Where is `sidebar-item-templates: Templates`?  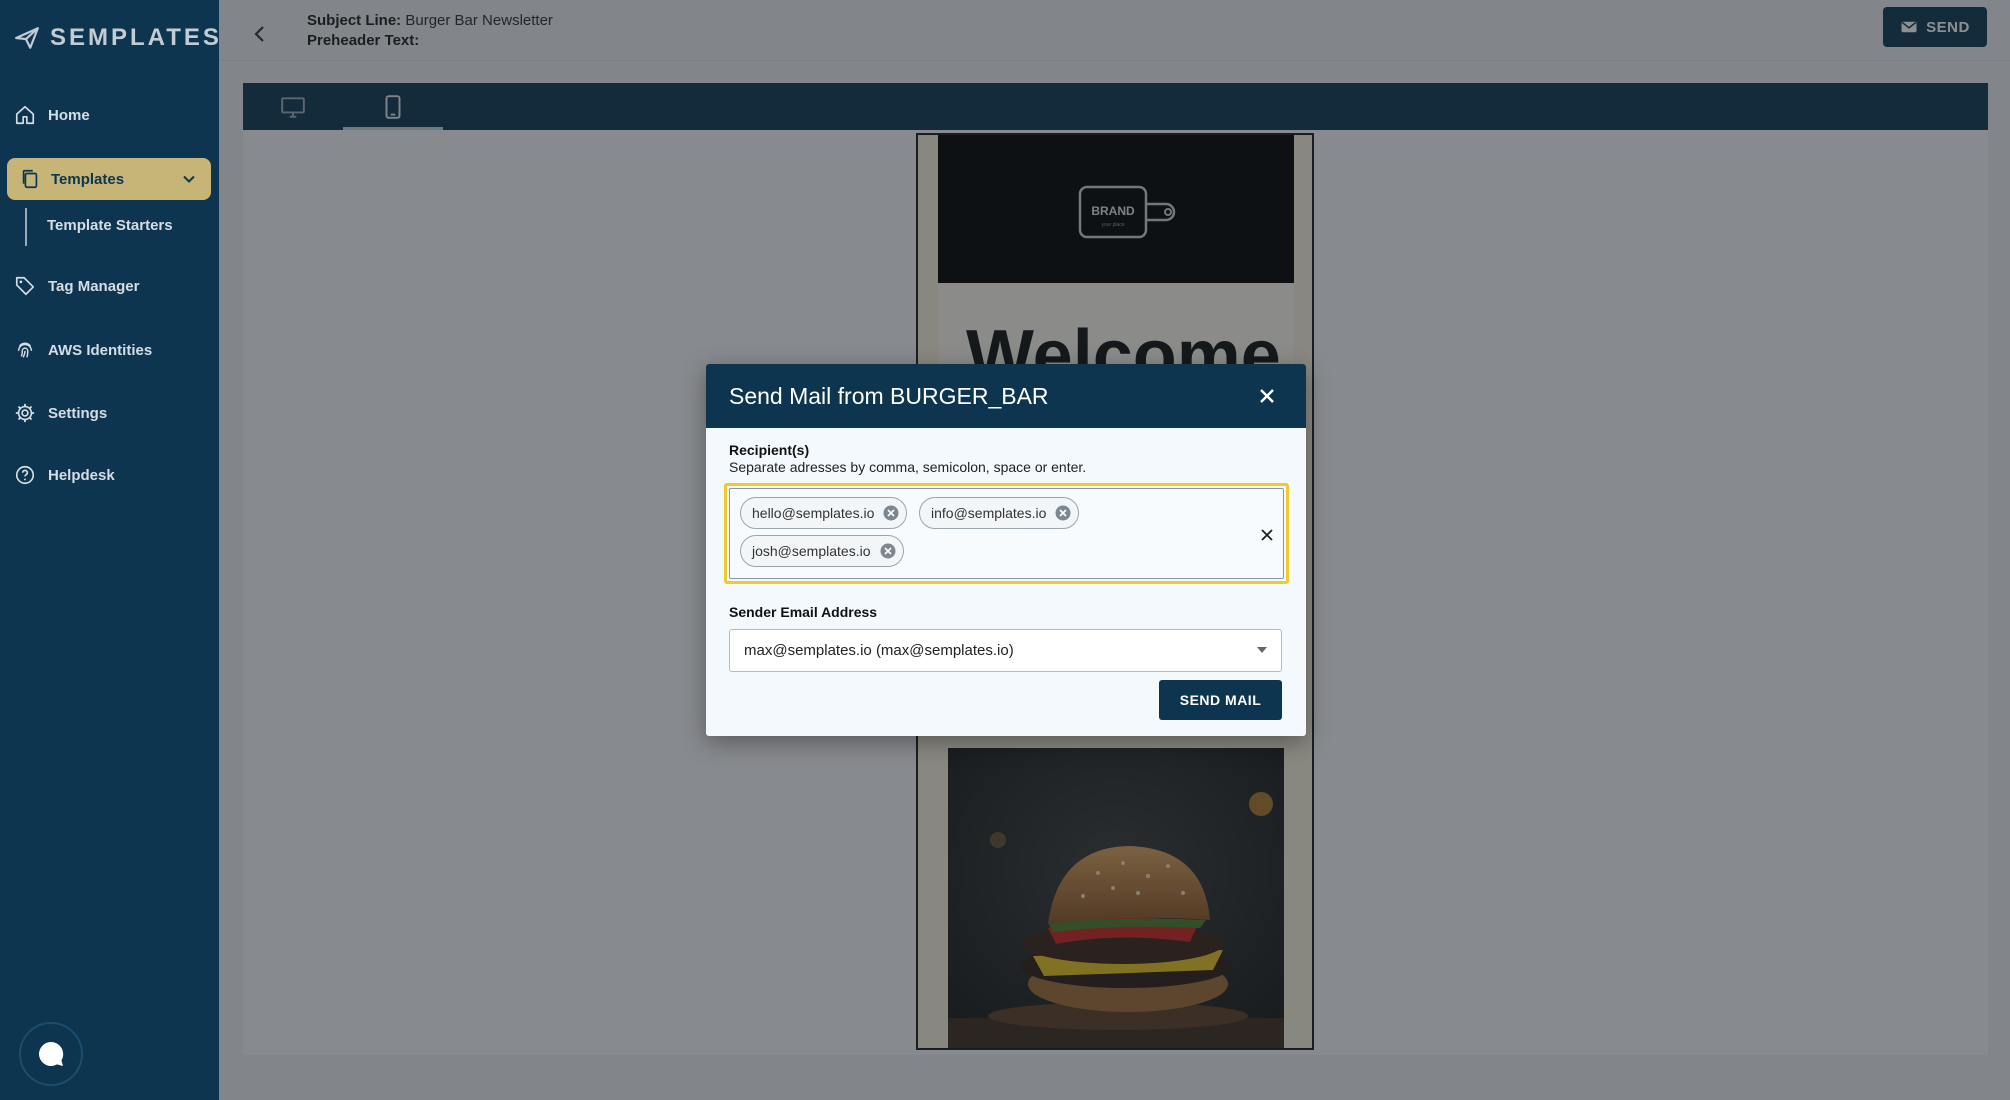 sidebar-item-templates: Templates is located at coordinates (109, 179).